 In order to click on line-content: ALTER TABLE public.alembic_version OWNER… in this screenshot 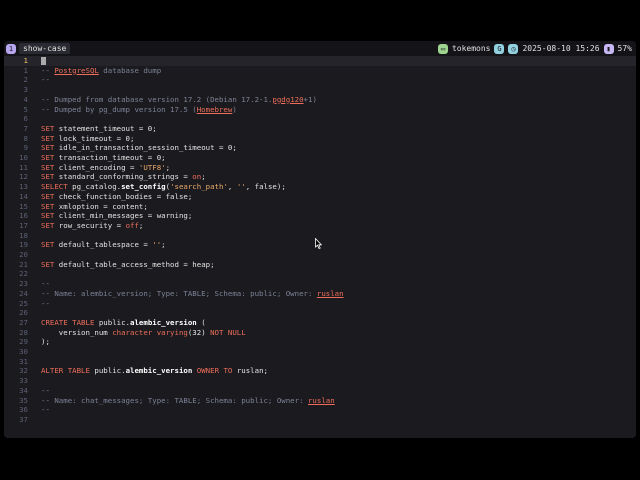, I will do `click(154, 371)`.